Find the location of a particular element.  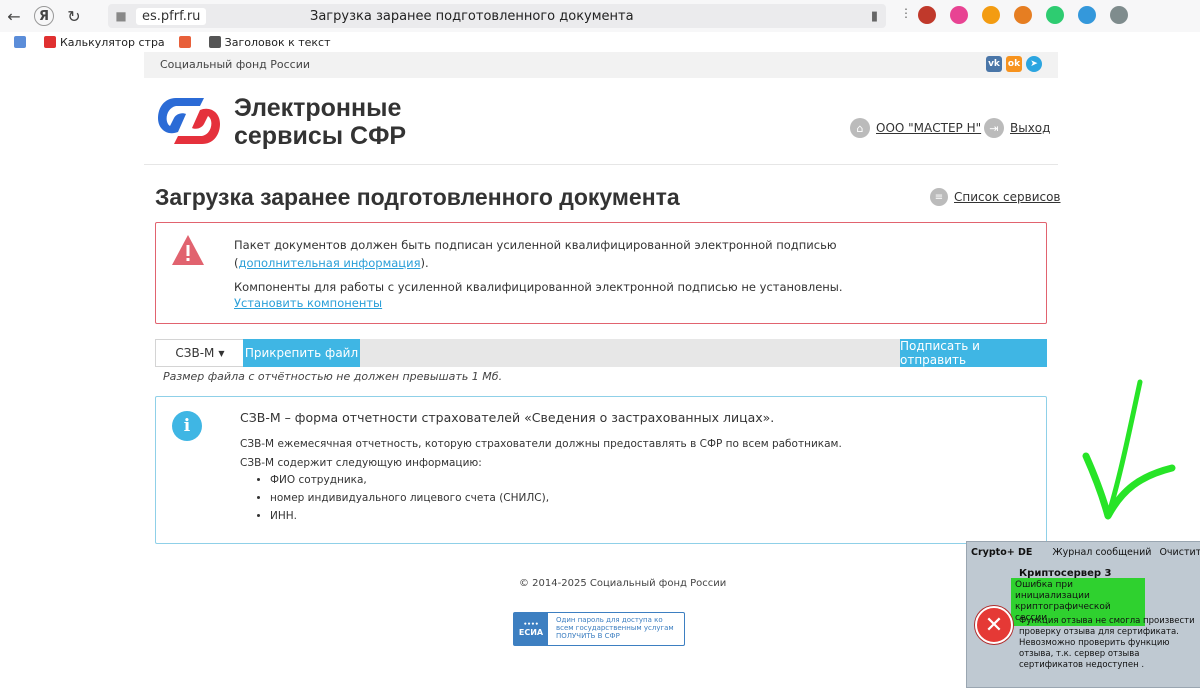

reload-icon: ↻ is located at coordinates (74, 16).